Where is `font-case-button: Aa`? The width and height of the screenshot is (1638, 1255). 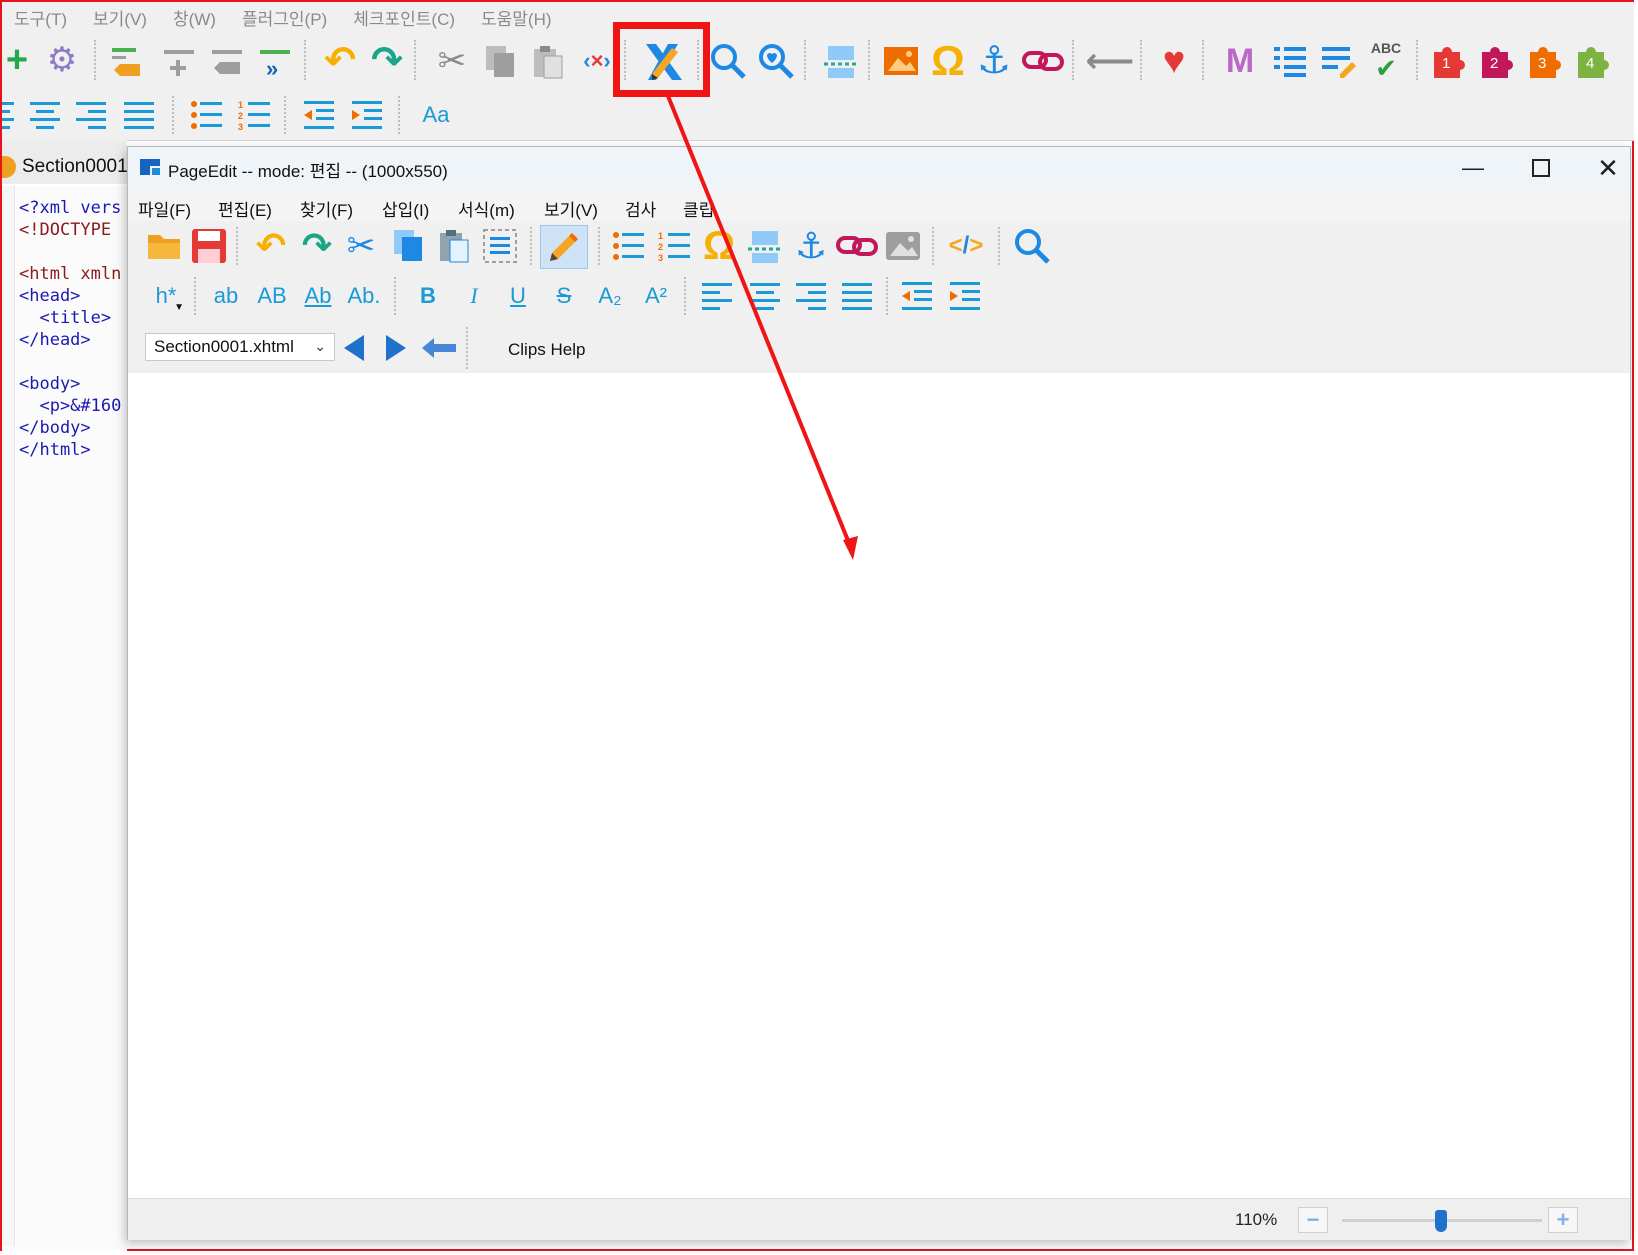 font-case-button: Aa is located at coordinates (436, 115).